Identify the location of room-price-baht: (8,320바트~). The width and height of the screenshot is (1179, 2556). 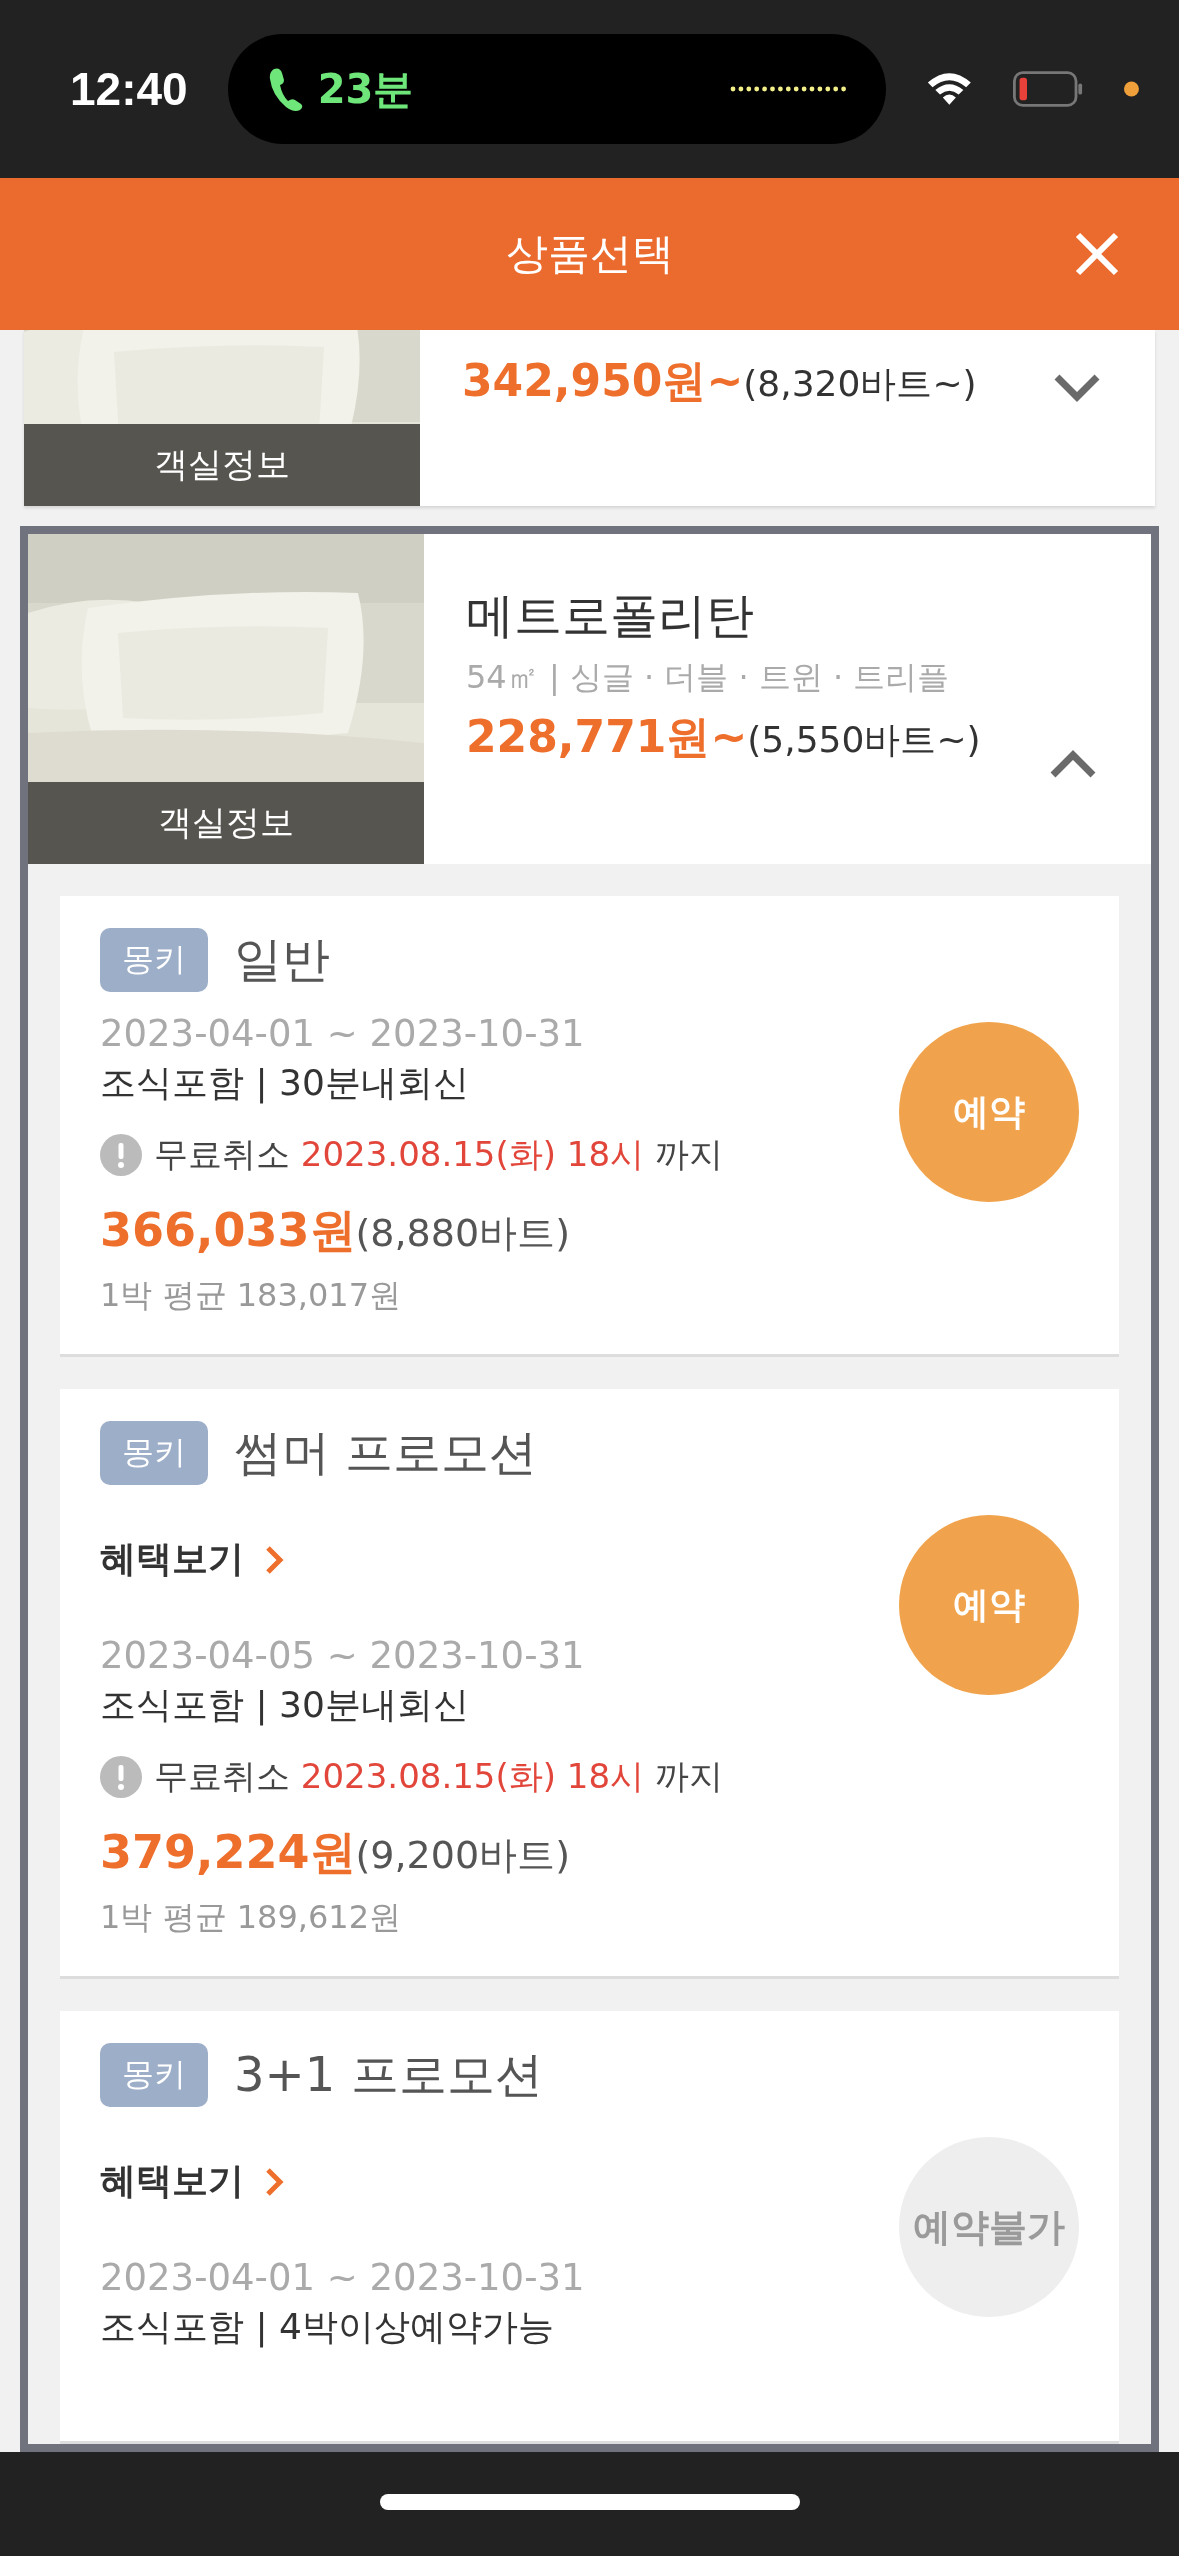
(860, 384).